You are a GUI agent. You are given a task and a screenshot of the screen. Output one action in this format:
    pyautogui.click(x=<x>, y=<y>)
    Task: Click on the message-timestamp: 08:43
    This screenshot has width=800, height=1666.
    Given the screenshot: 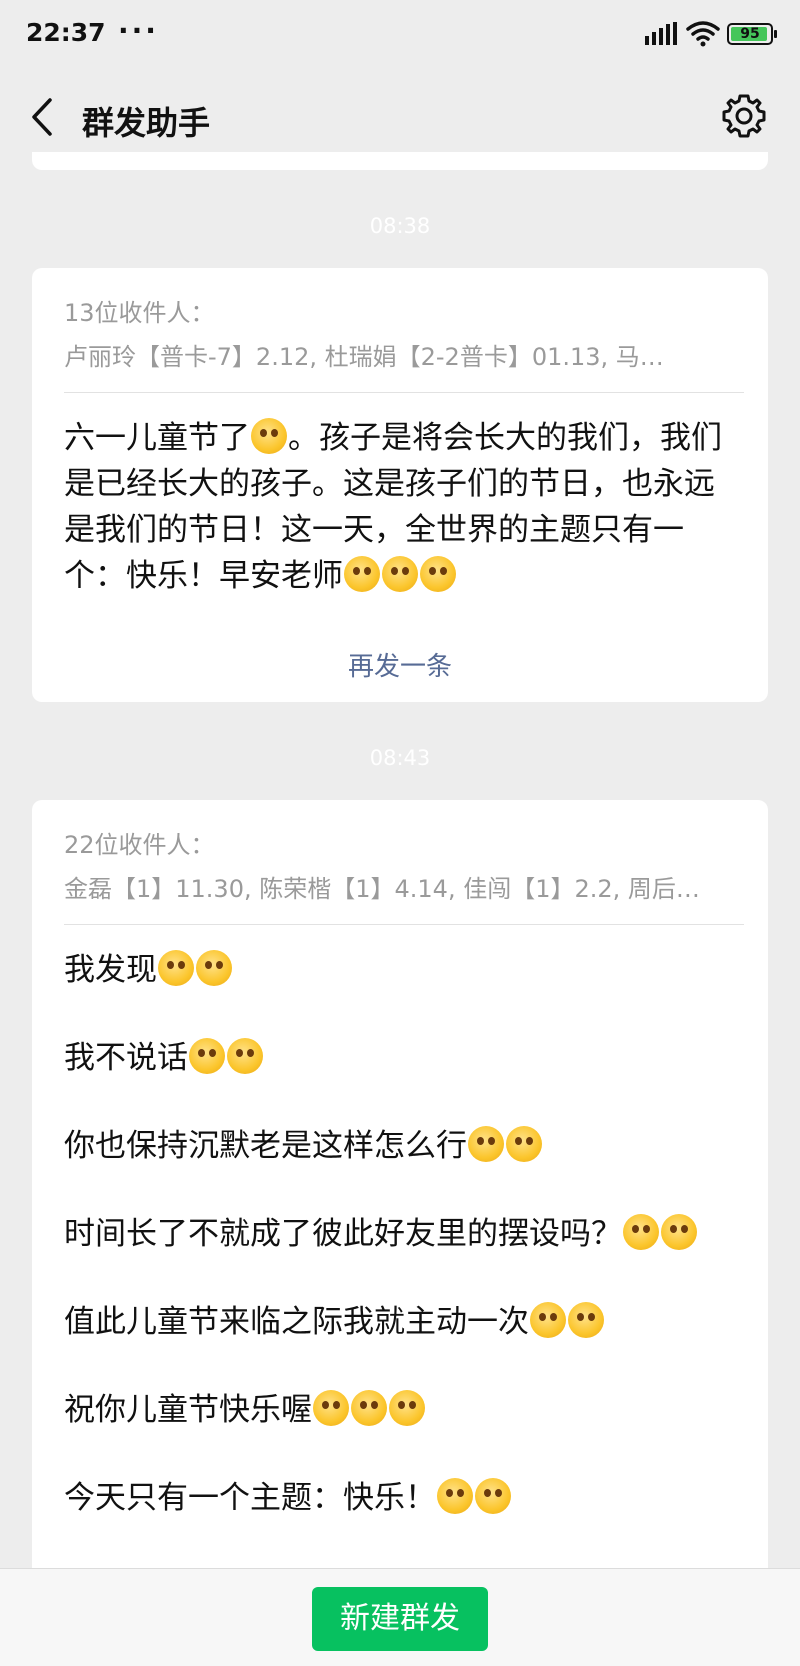 What is the action you would take?
    pyautogui.click(x=400, y=758)
    